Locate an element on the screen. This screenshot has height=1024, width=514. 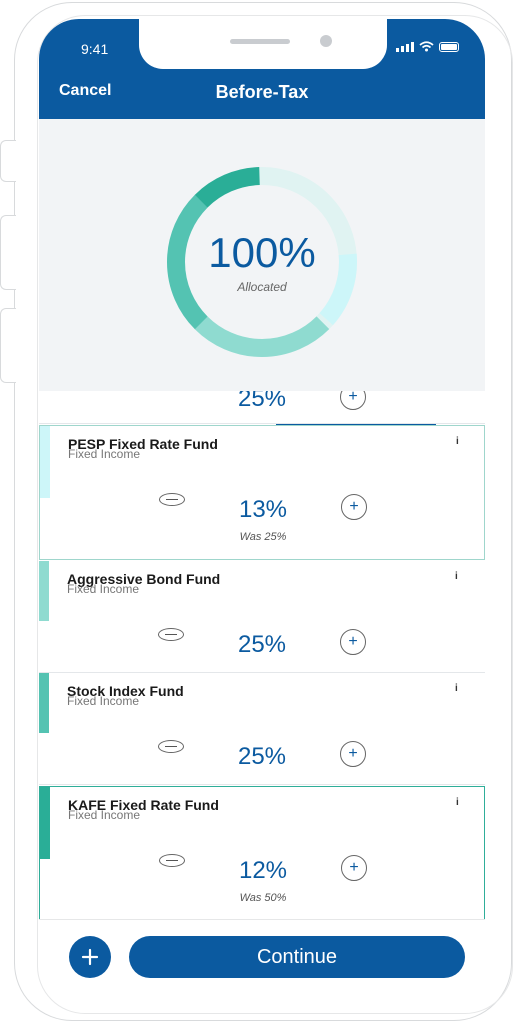
top-header: 9:41 Cancel Before-Tax is located at coordinates (262, 69).